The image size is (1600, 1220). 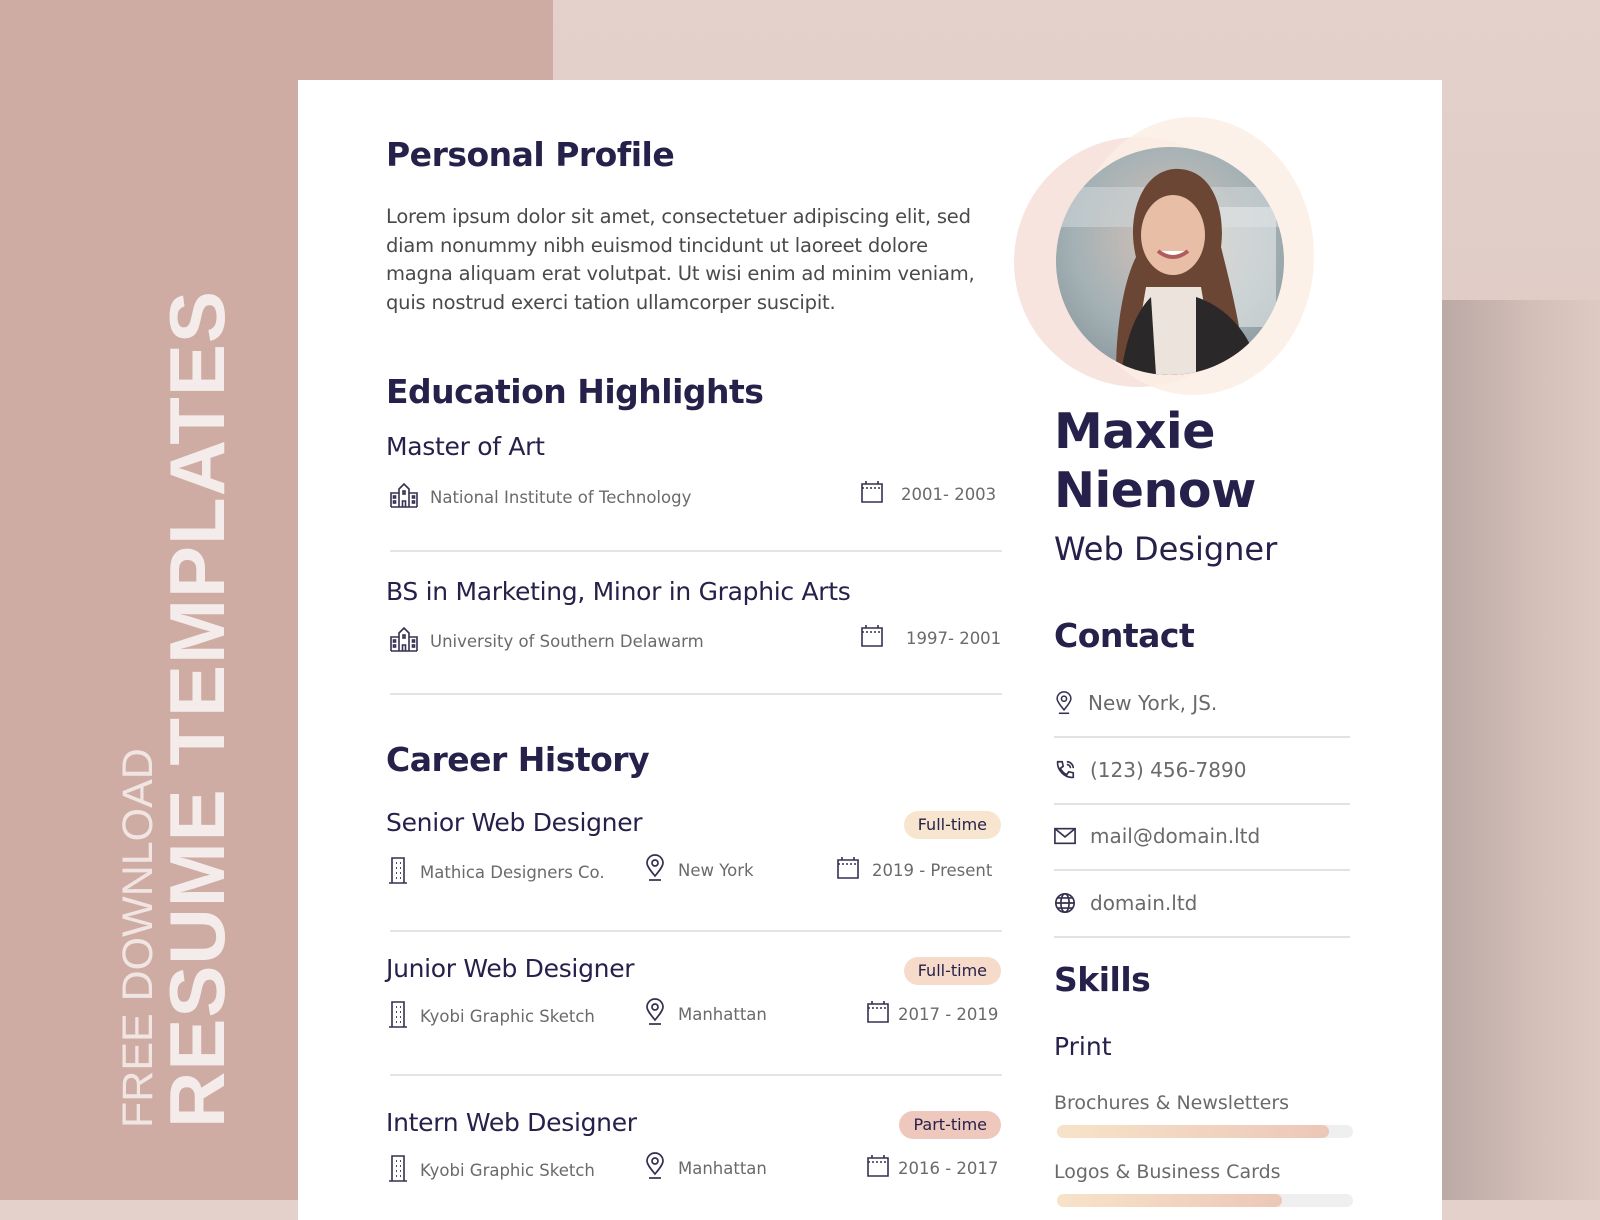 What do you see at coordinates (567, 641) in the screenshot?
I see `school-name: University of Southern Delawarm` at bounding box center [567, 641].